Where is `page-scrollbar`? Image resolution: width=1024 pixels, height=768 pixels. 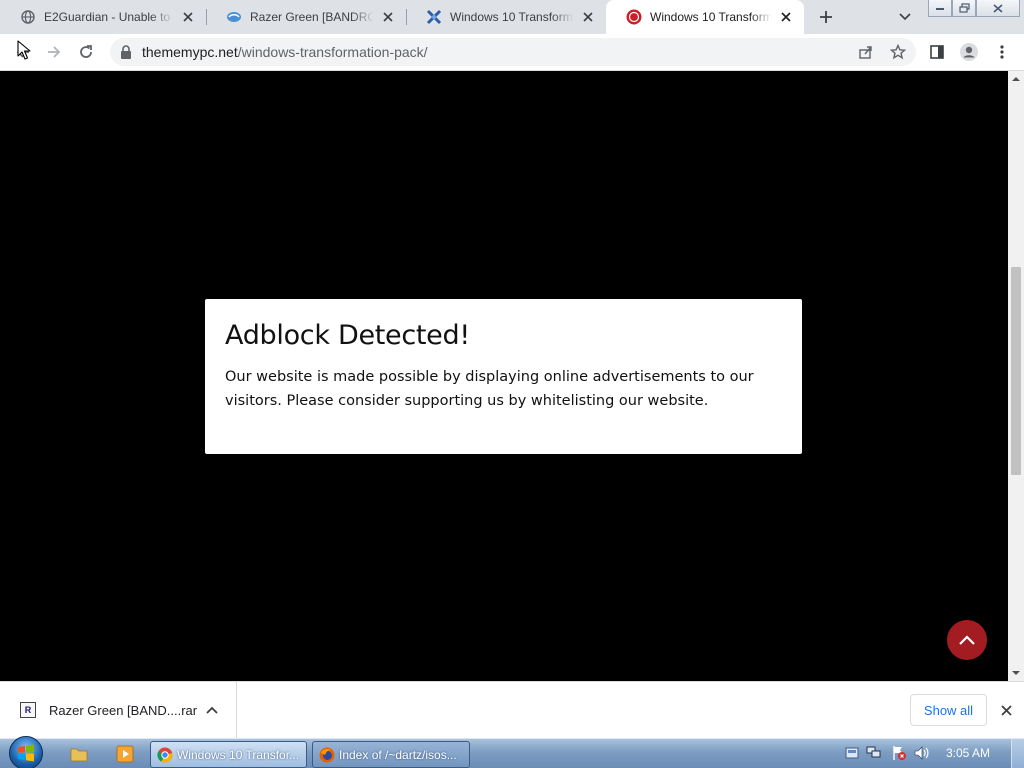
page-scrollbar is located at coordinates (1016, 376).